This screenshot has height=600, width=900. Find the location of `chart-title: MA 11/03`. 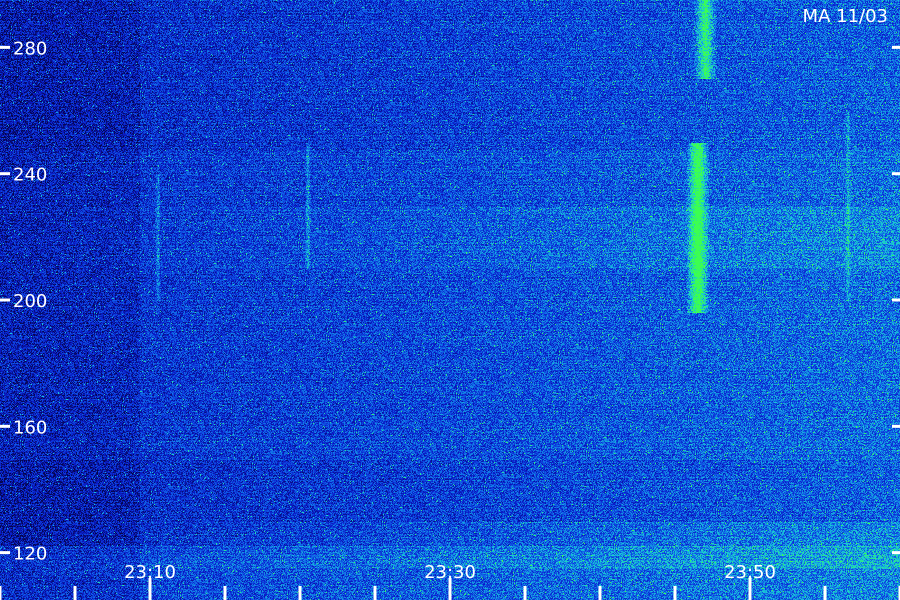

chart-title: MA 11/03 is located at coordinates (845, 16).